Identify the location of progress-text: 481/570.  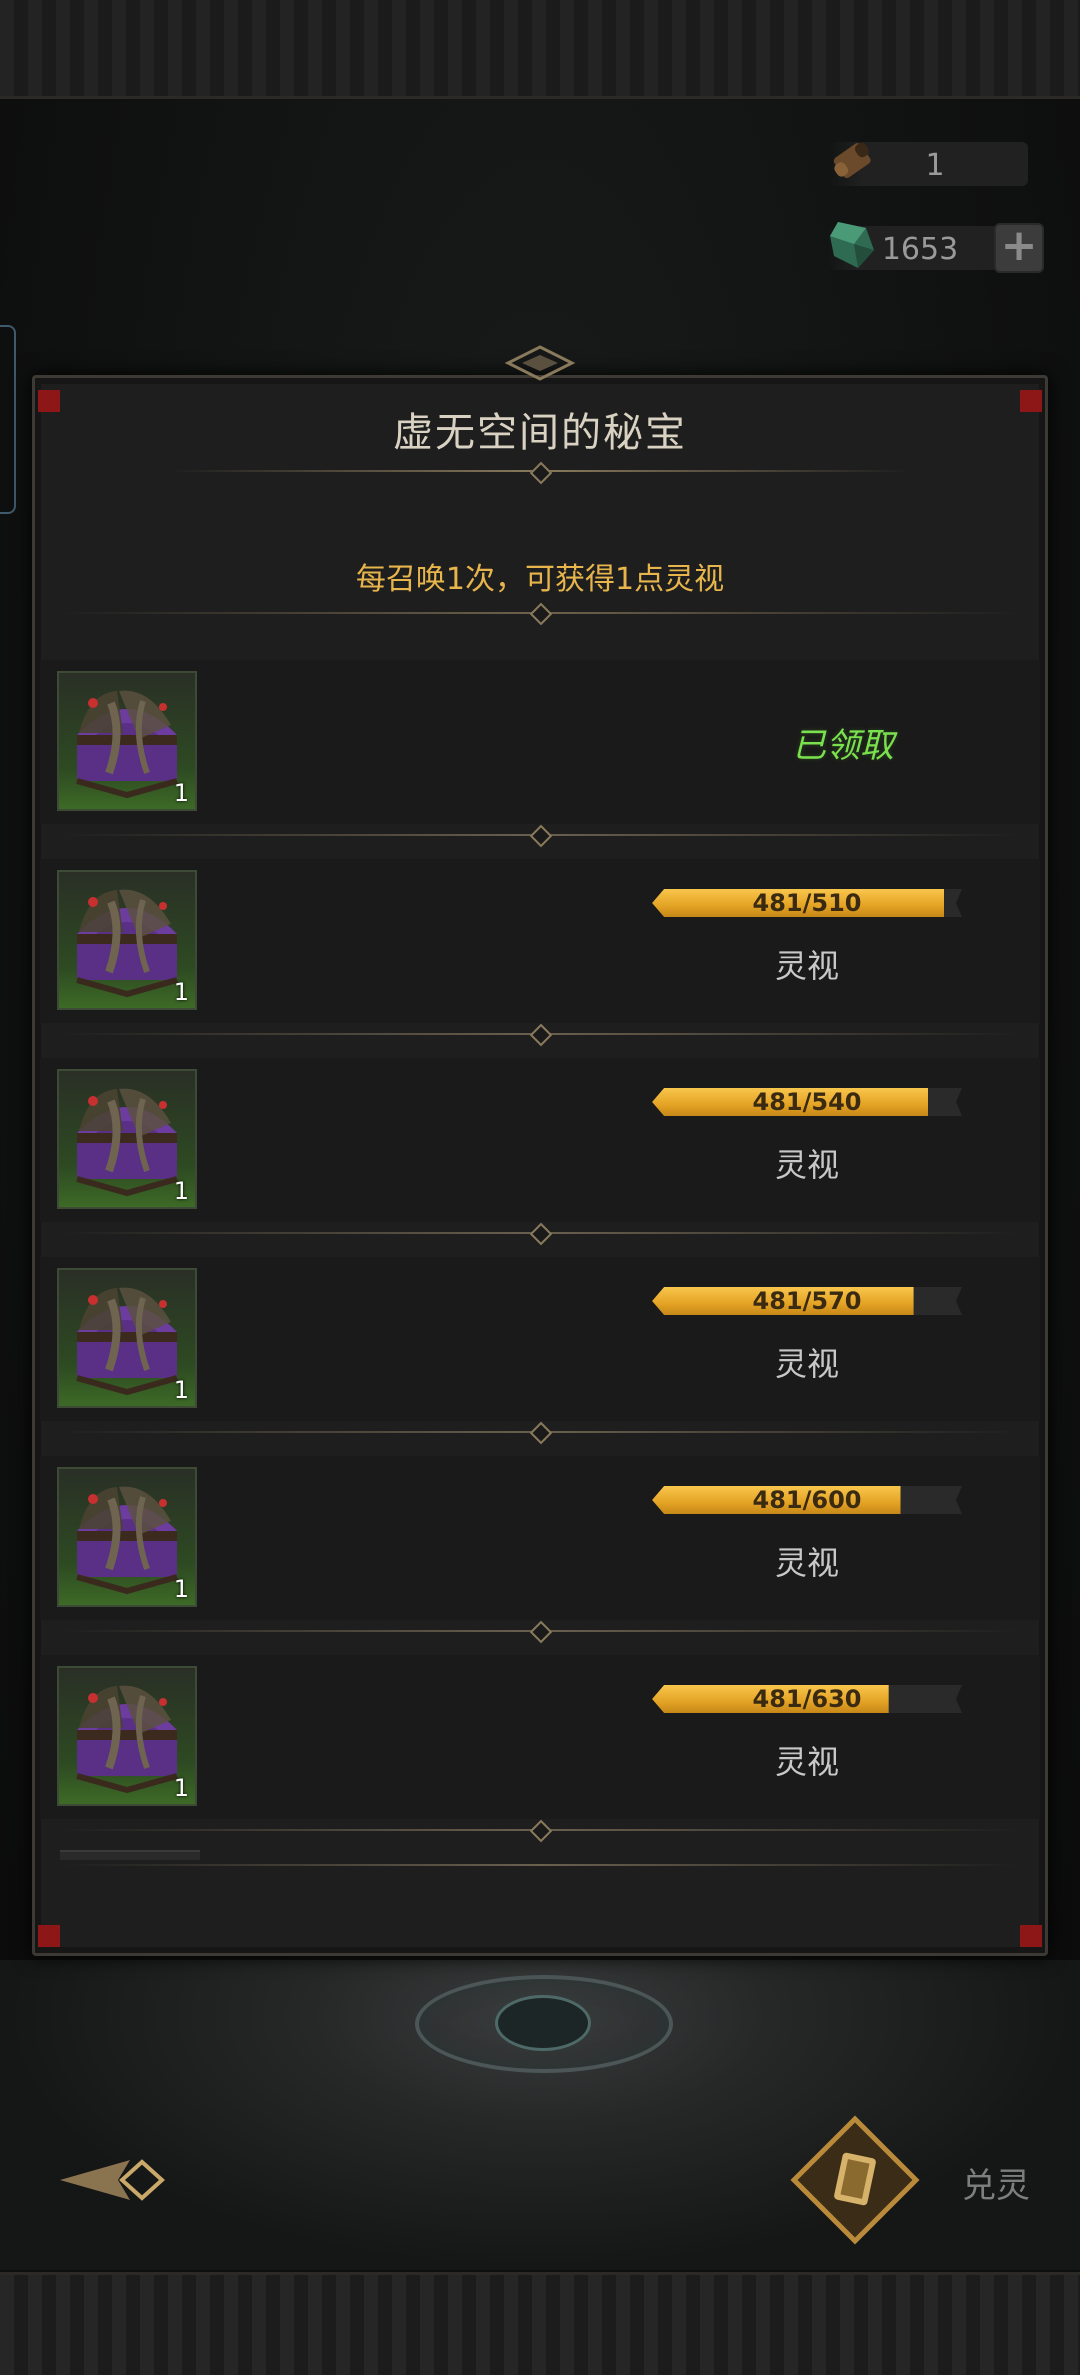
(807, 1301).